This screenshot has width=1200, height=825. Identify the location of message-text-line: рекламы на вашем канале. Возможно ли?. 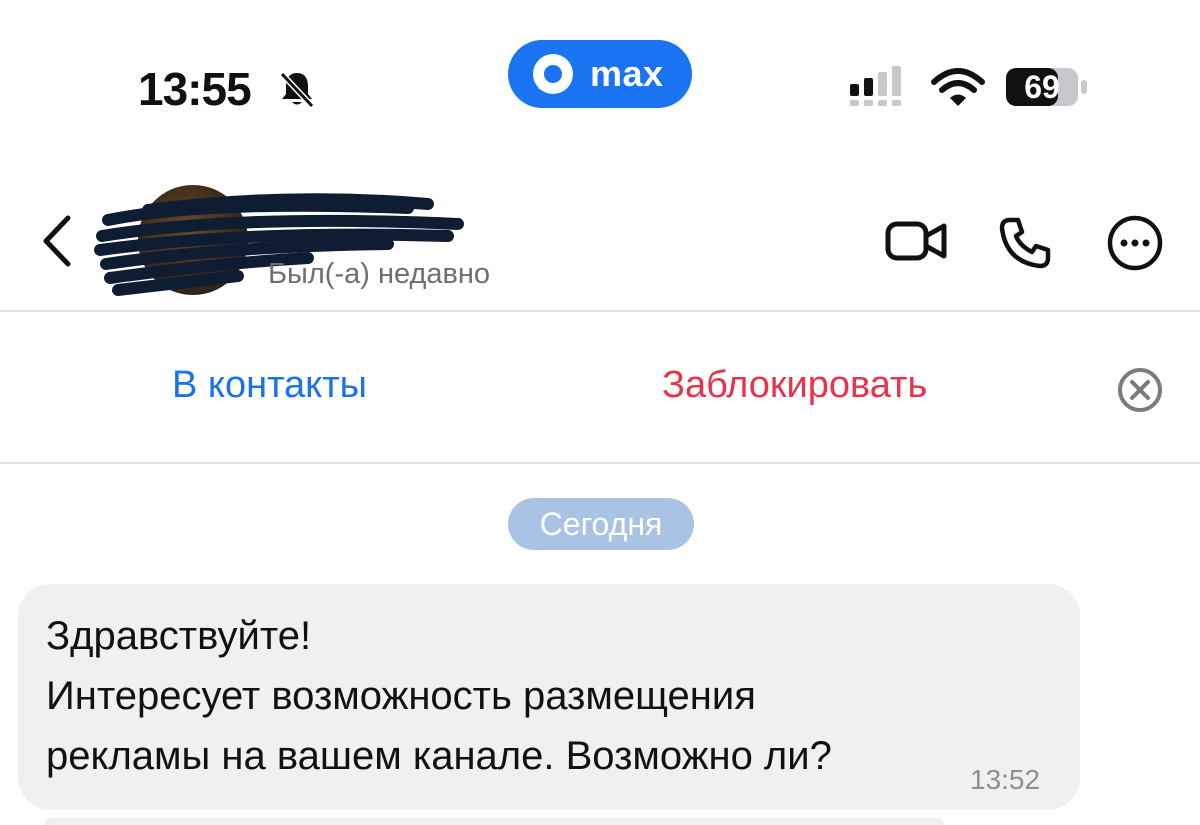
(439, 756).